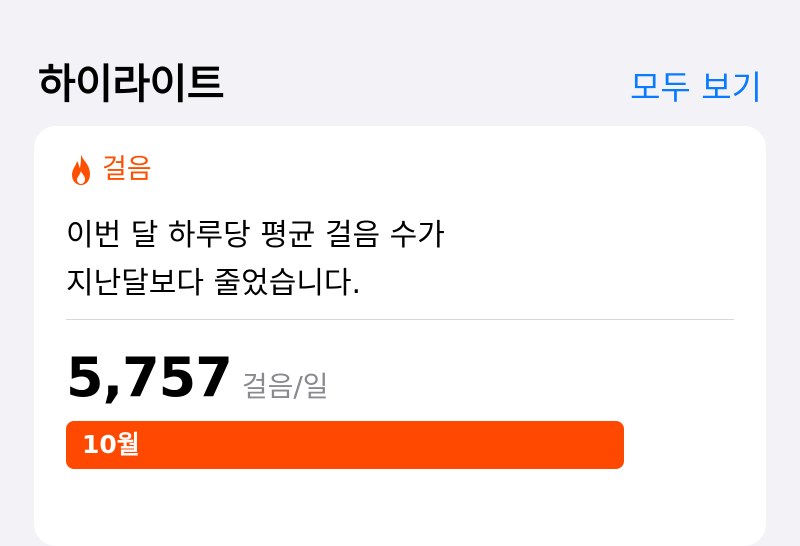  I want to click on category-row: 걸음, so click(110, 170).